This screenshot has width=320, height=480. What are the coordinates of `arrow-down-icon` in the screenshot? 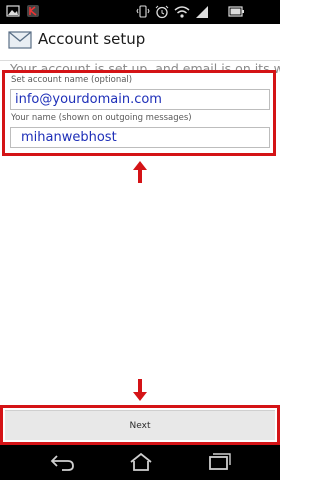 It's located at (140, 390).